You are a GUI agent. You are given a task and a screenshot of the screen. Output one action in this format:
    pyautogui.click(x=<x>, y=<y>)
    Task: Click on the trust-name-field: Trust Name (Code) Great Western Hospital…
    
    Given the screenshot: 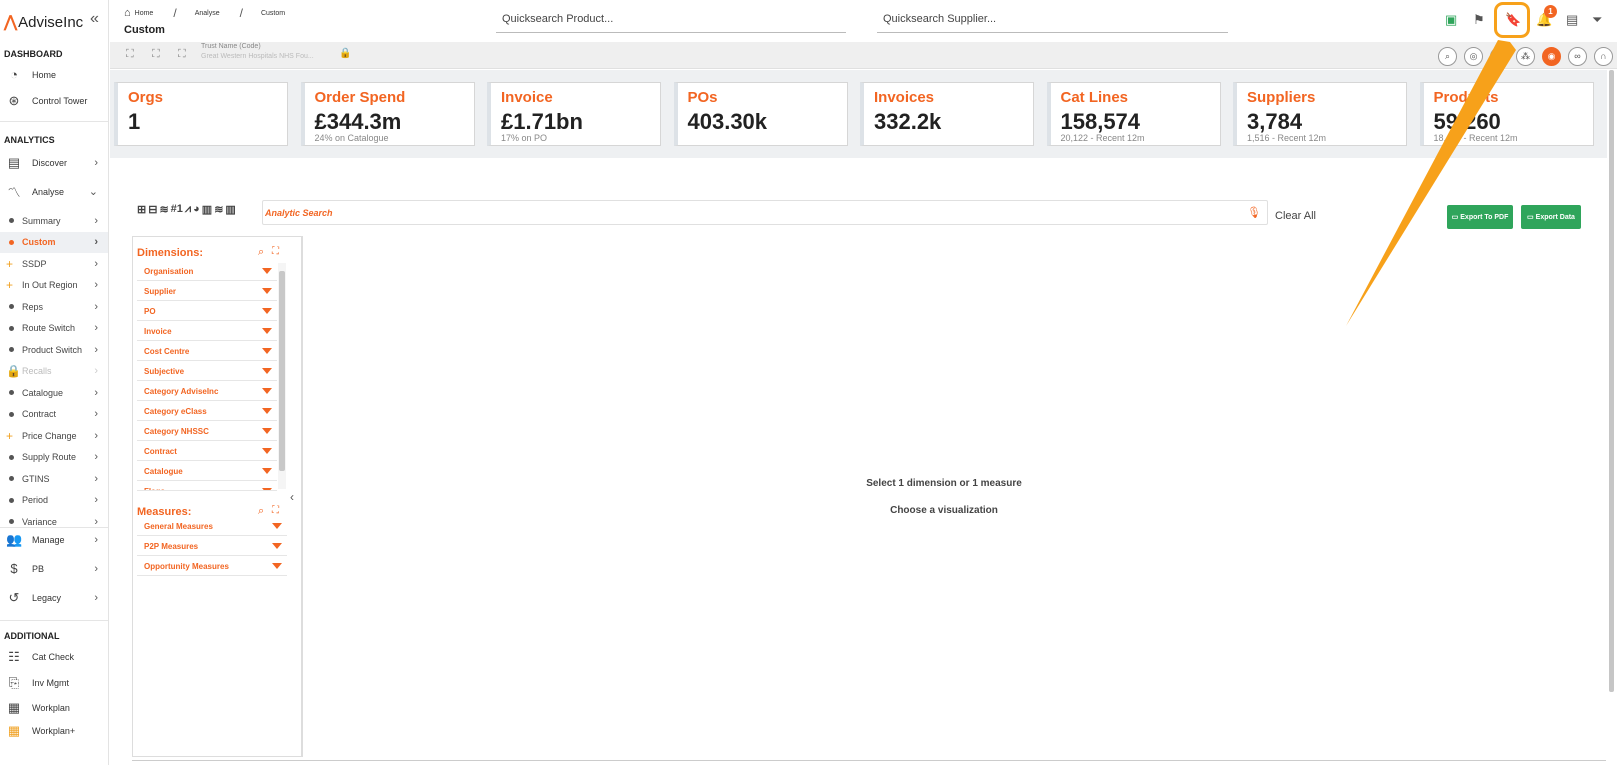 What is the action you would take?
    pyautogui.click(x=276, y=55)
    